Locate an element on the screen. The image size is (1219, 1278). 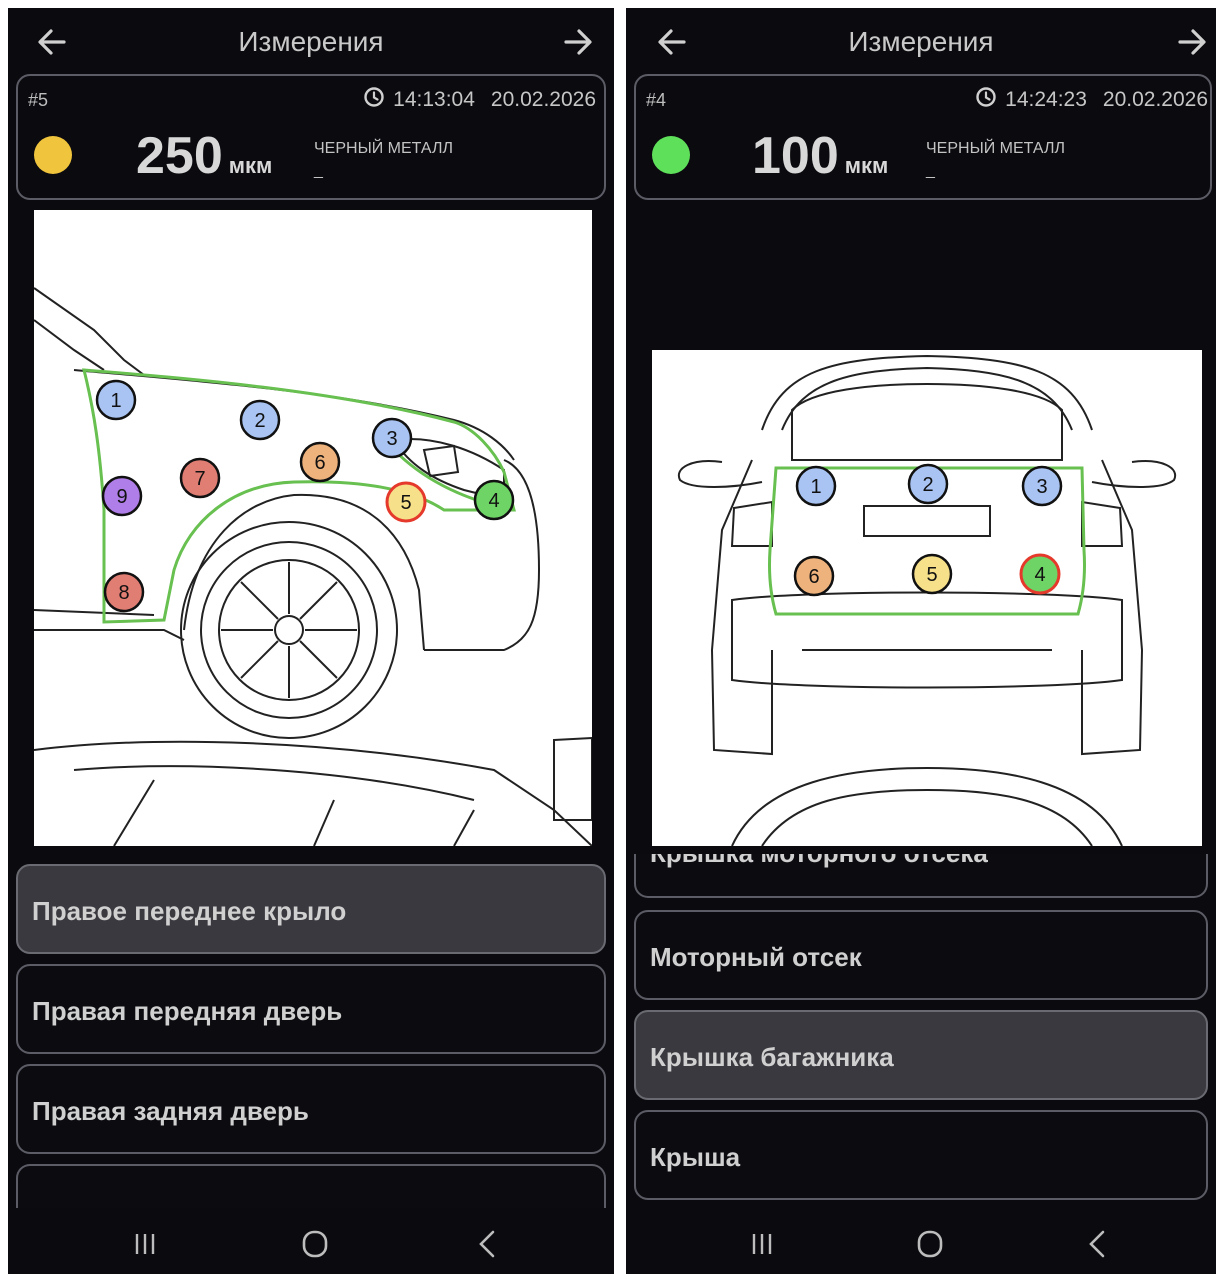
value-number: 100 is located at coordinates (795, 156).